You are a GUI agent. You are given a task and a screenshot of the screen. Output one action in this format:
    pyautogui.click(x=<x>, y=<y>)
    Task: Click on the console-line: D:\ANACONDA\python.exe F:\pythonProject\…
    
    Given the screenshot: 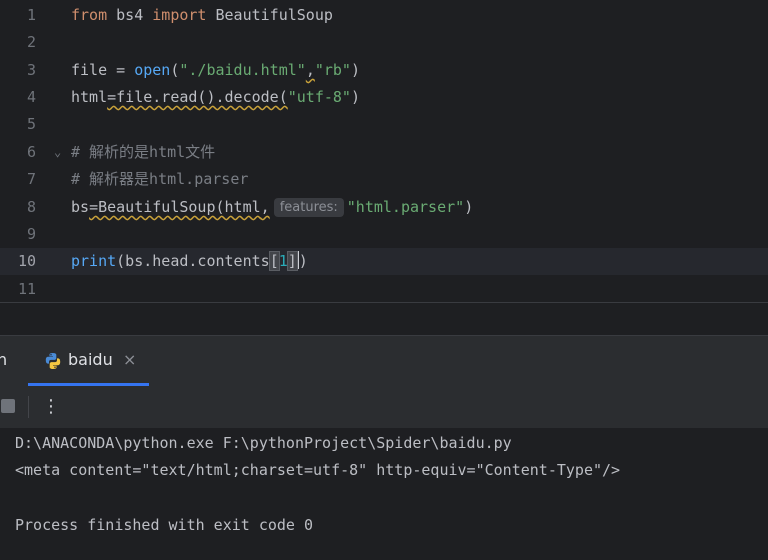 What is the action you would take?
    pyautogui.click(x=263, y=443)
    